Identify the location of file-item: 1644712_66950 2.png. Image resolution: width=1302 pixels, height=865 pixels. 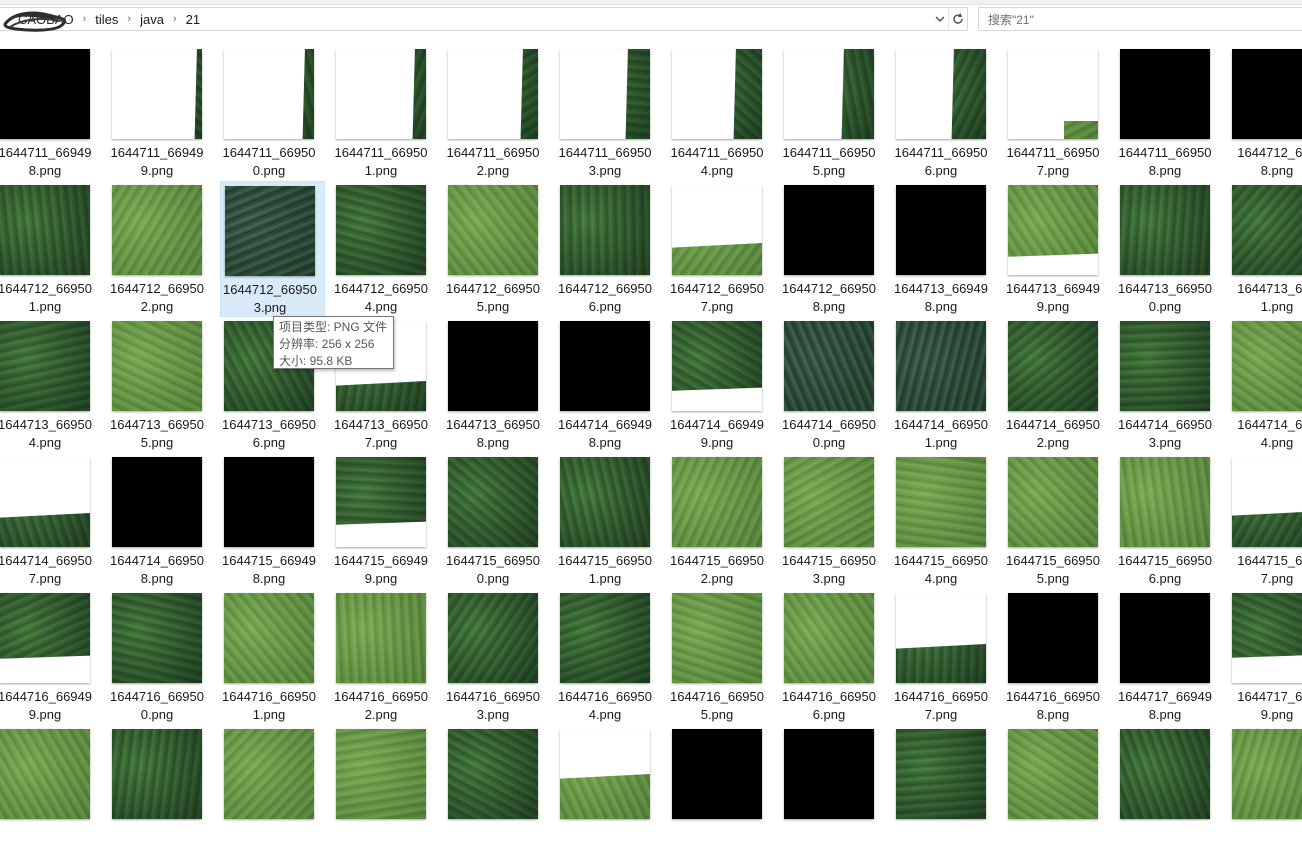
(148, 253).